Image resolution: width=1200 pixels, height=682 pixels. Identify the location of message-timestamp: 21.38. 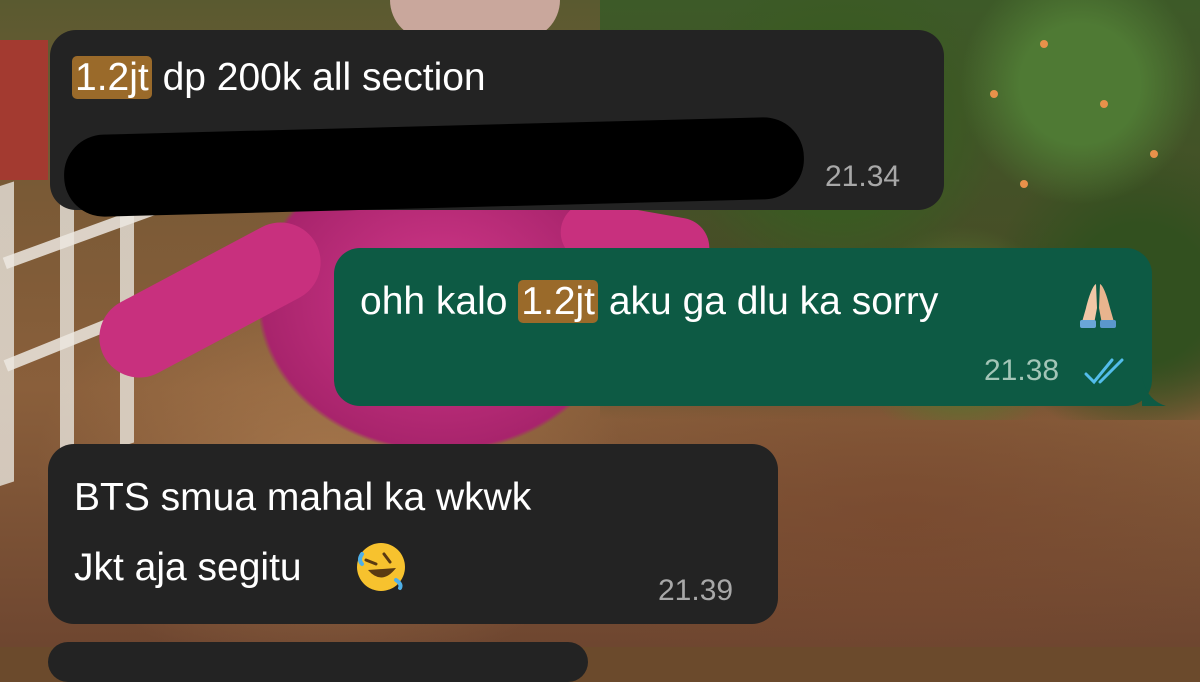
(1022, 370).